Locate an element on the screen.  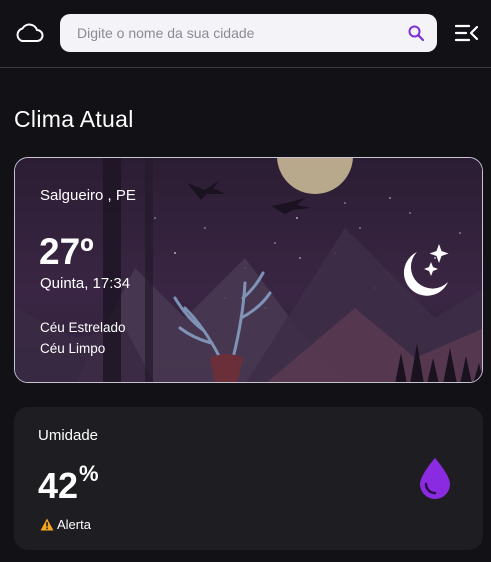
condition-secondary: Céu Limpo is located at coordinates (73, 348).